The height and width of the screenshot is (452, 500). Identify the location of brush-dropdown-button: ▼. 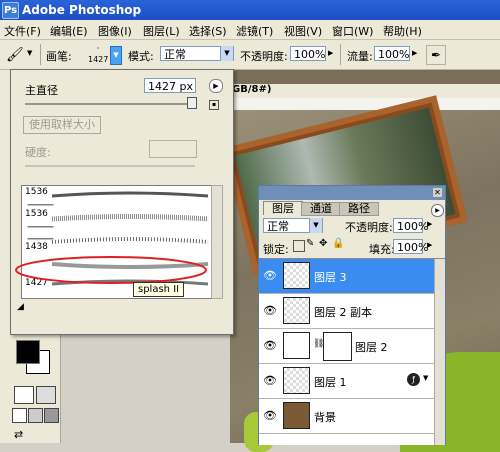
(116, 55).